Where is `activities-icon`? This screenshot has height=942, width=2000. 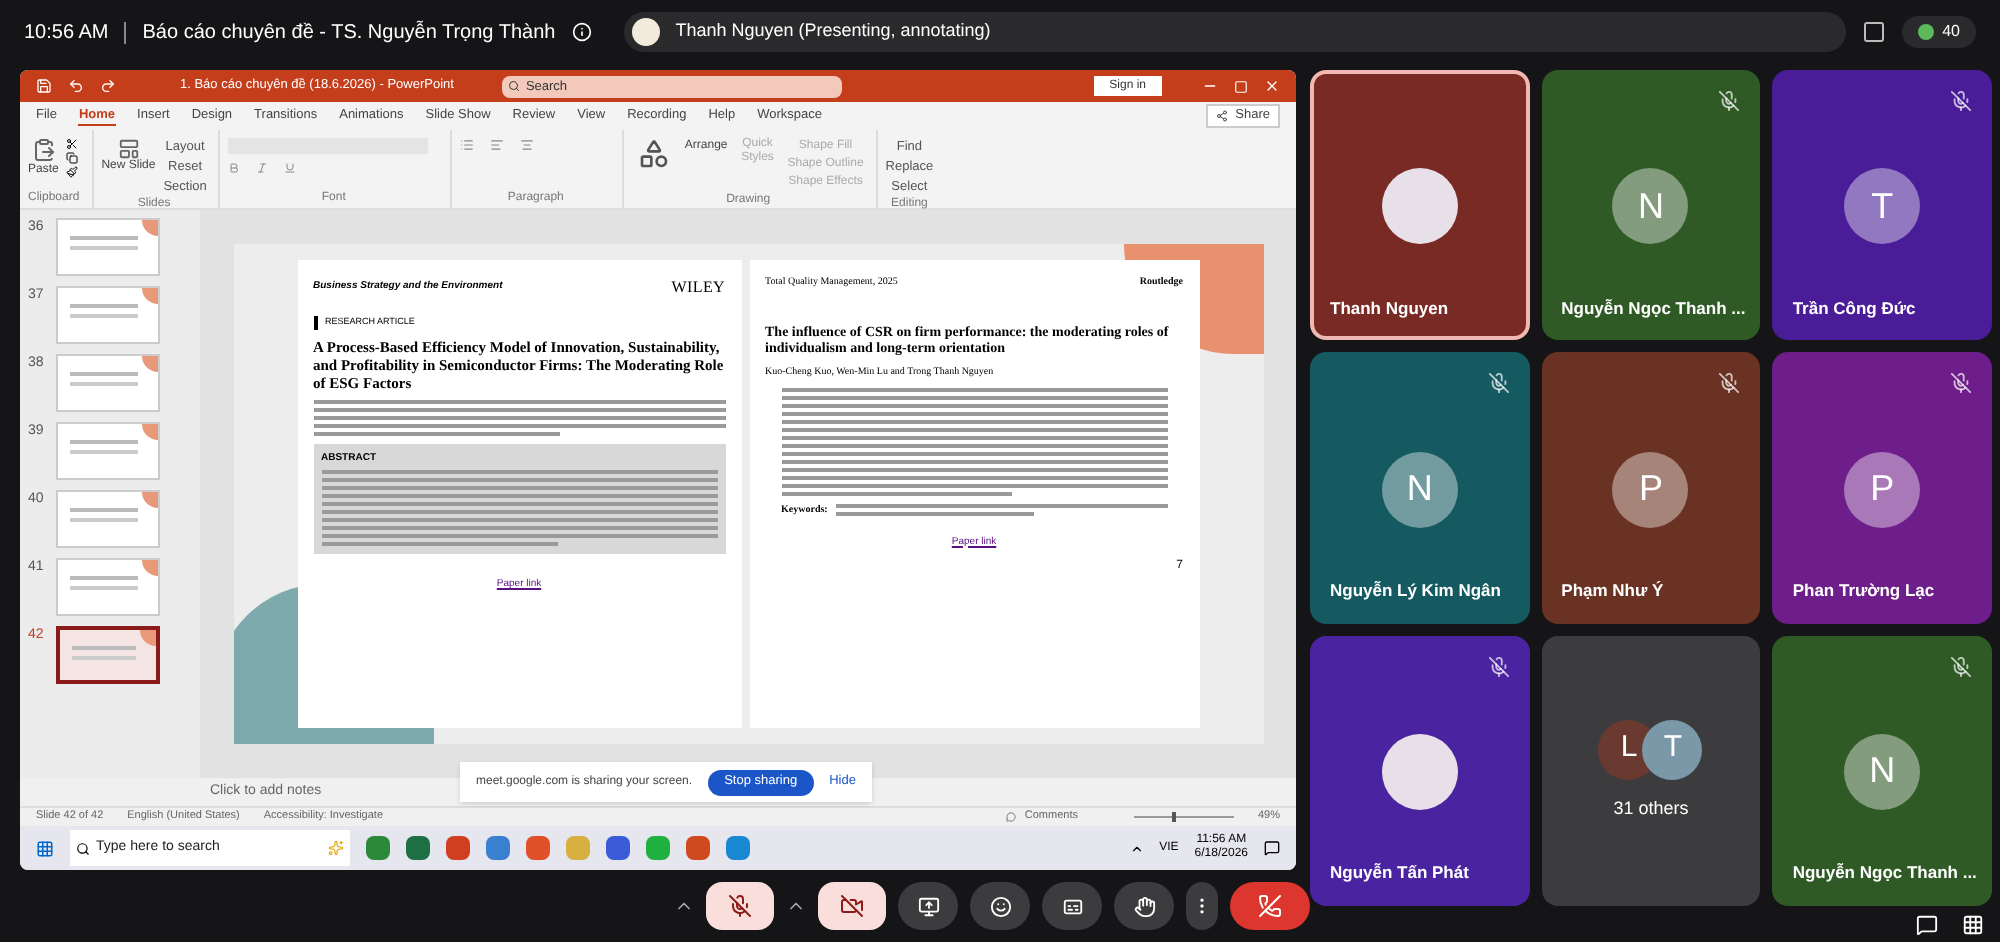
activities-icon is located at coordinates (1973, 924).